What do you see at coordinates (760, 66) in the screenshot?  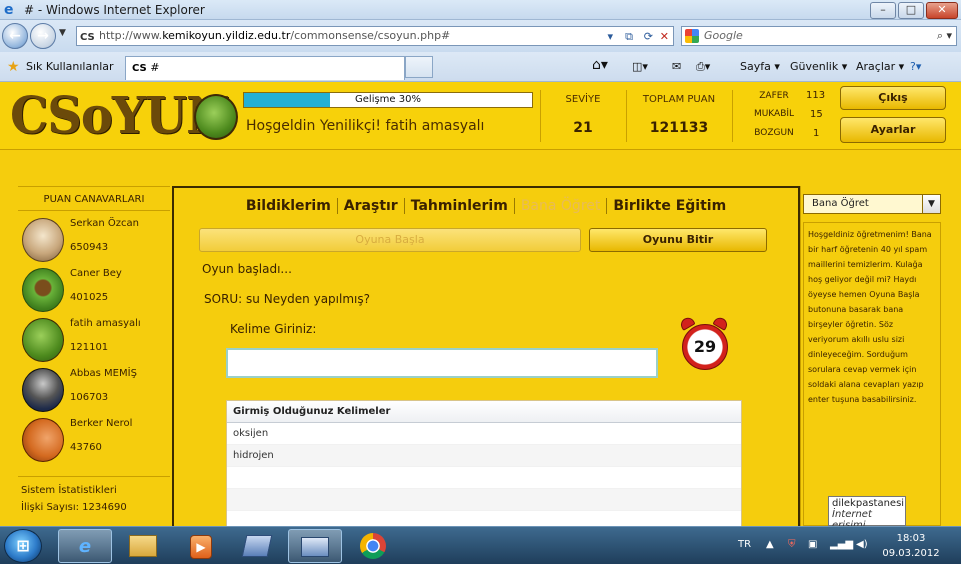 I see `page-menu: Sayfa ▾` at bounding box center [760, 66].